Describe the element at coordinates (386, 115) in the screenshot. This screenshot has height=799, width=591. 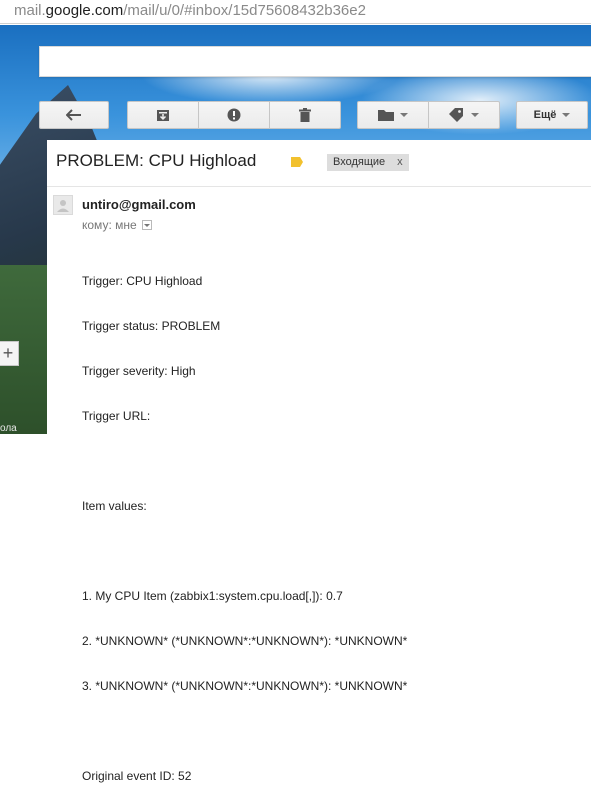
I see `folder-icon` at that location.